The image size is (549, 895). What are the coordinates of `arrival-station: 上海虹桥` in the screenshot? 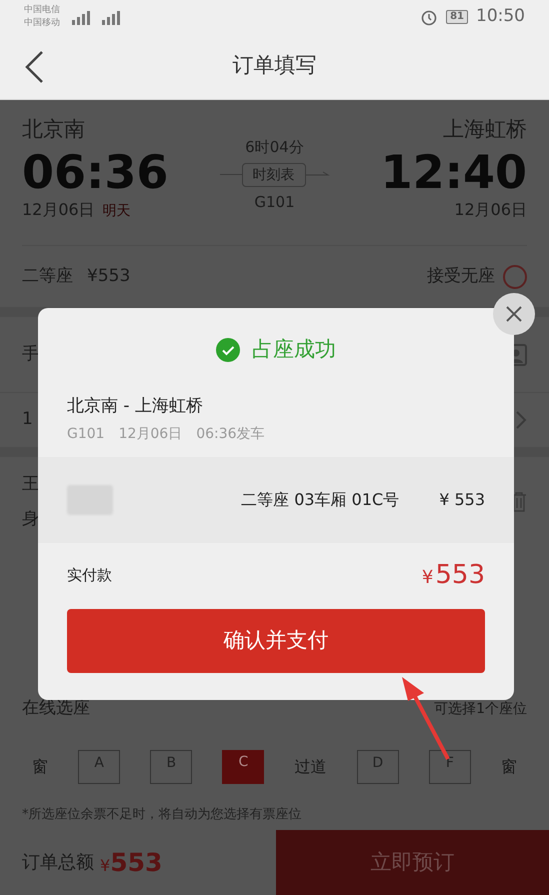 It's located at (485, 129).